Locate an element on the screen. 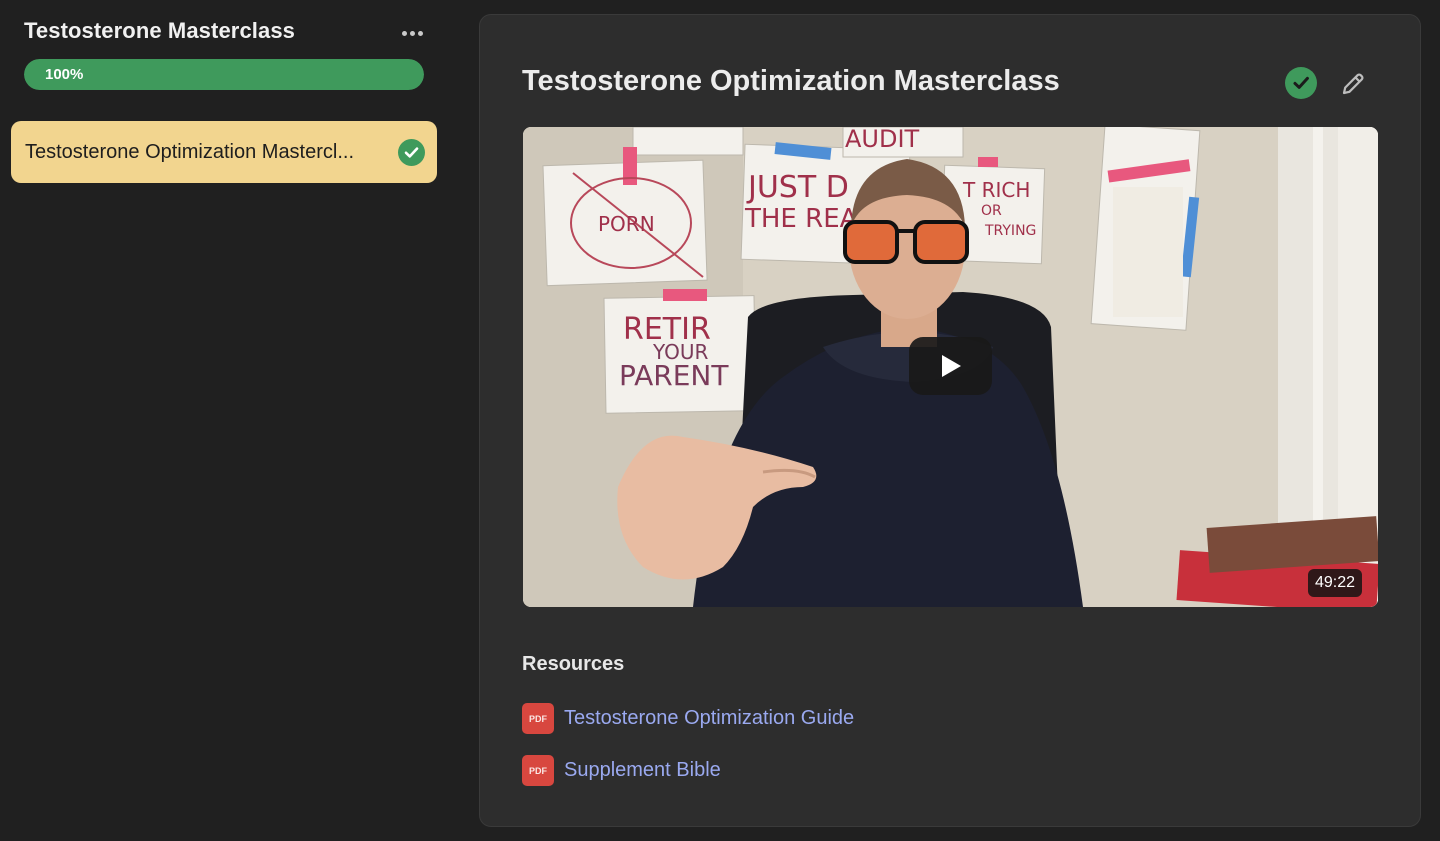 Image resolution: width=1440 pixels, height=841 pixels. resource-item: PDF Supplement Bible is located at coordinates (621, 770).